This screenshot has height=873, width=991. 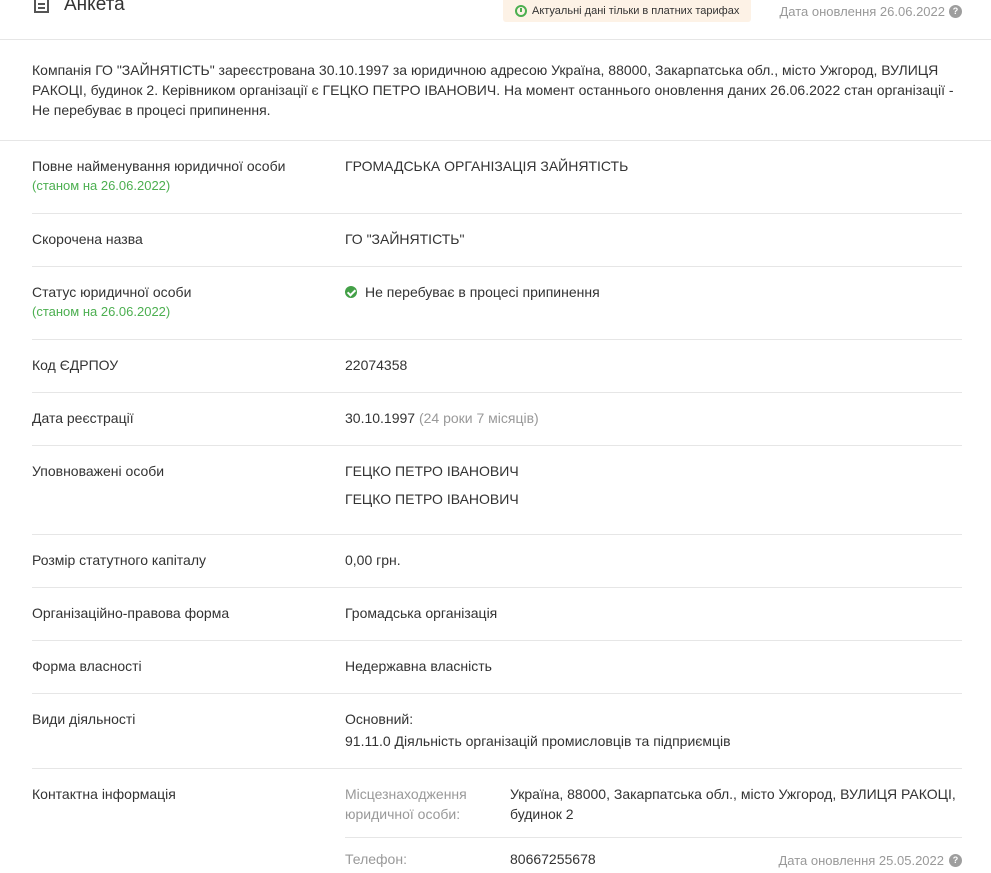 I want to click on phone-update-date: Дата оновлення 25.05.2022, so click(x=861, y=860).